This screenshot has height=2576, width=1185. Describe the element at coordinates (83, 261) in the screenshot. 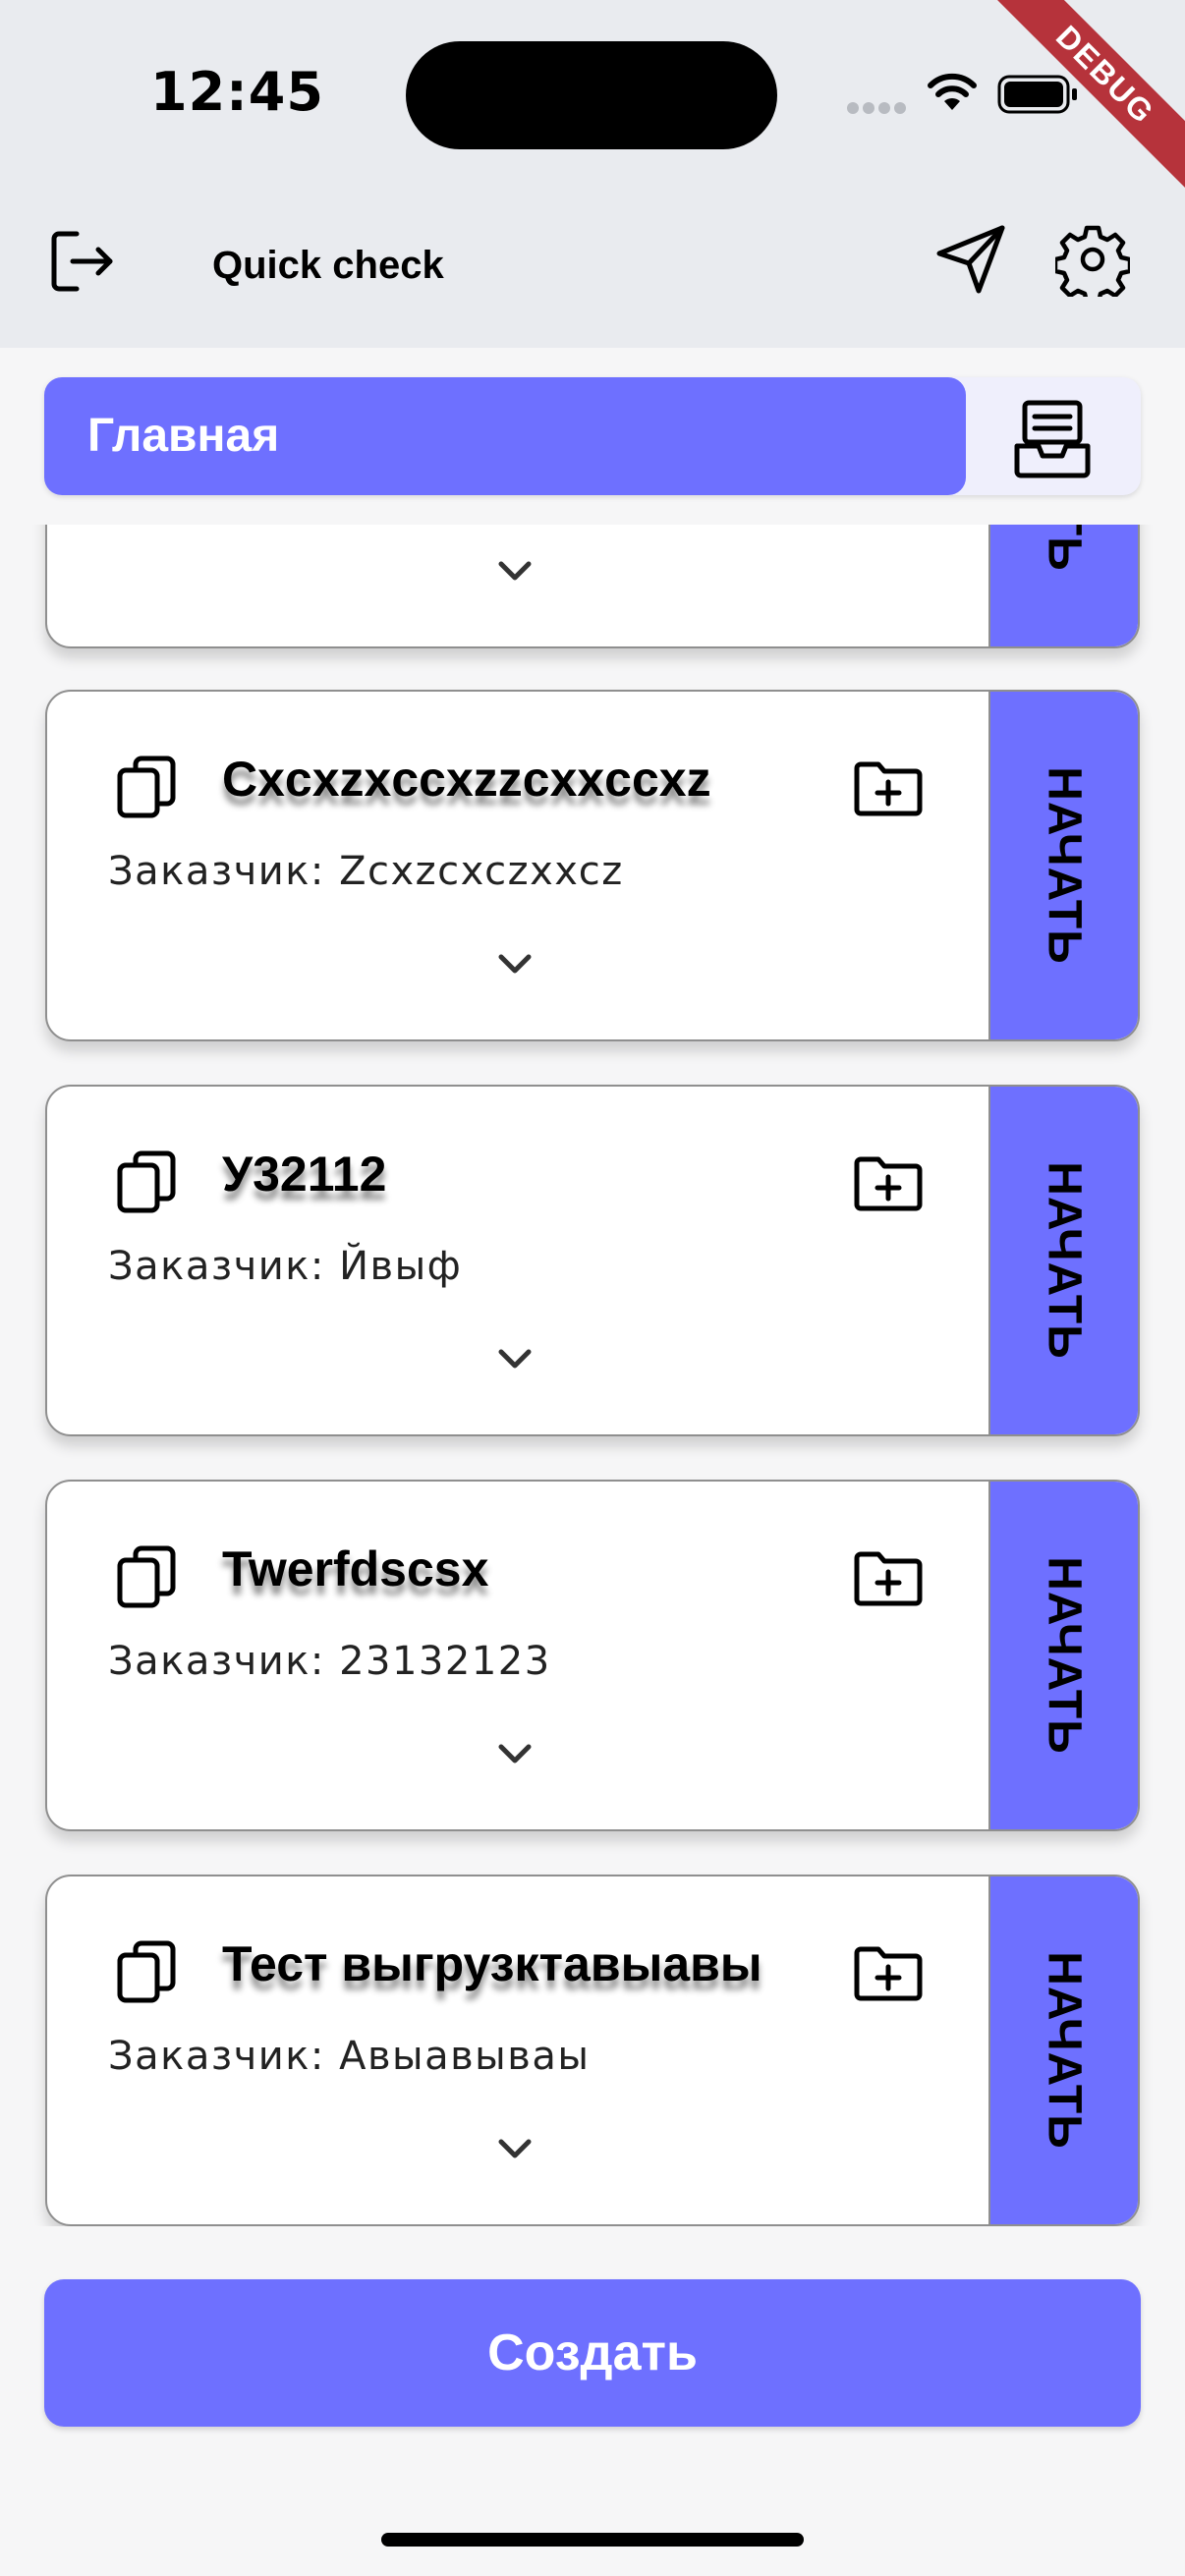

I see `logout-icon` at that location.